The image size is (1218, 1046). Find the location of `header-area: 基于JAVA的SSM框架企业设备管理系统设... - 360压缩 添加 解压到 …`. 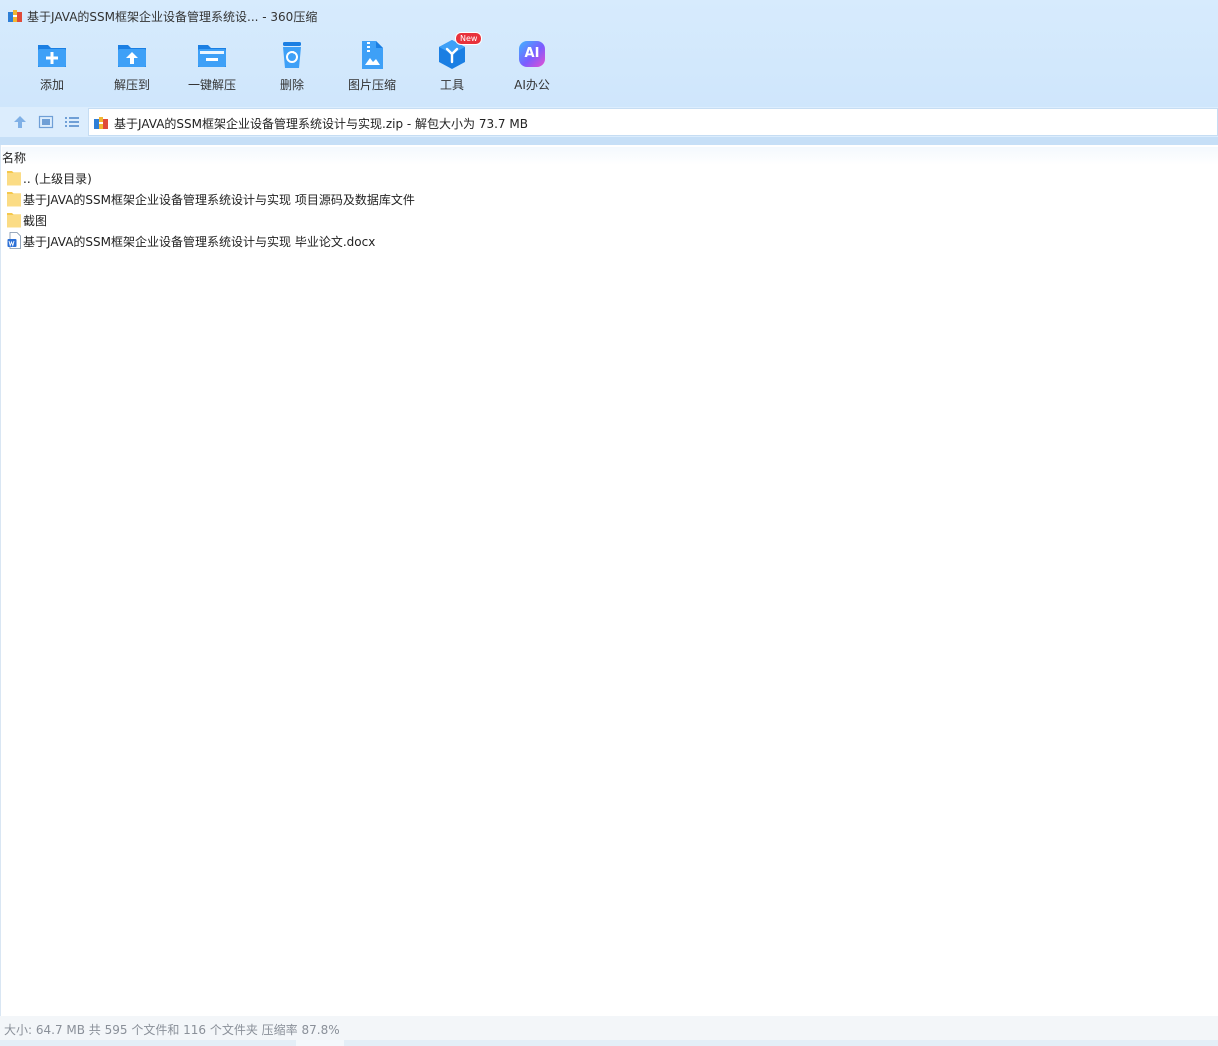

header-area: 基于JAVA的SSM框架企业设备管理系统设... - 360压缩 添加 解压到 … is located at coordinates (609, 53).